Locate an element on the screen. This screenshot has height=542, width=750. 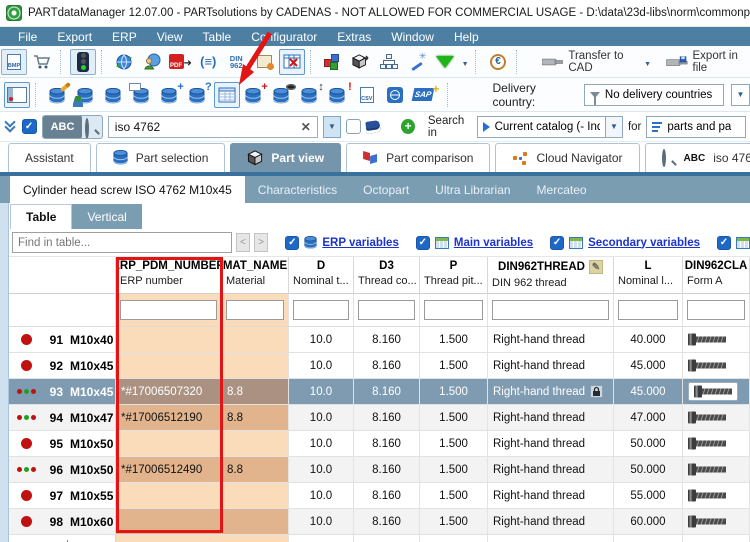
filter-input-d is located at coordinates (321, 310).